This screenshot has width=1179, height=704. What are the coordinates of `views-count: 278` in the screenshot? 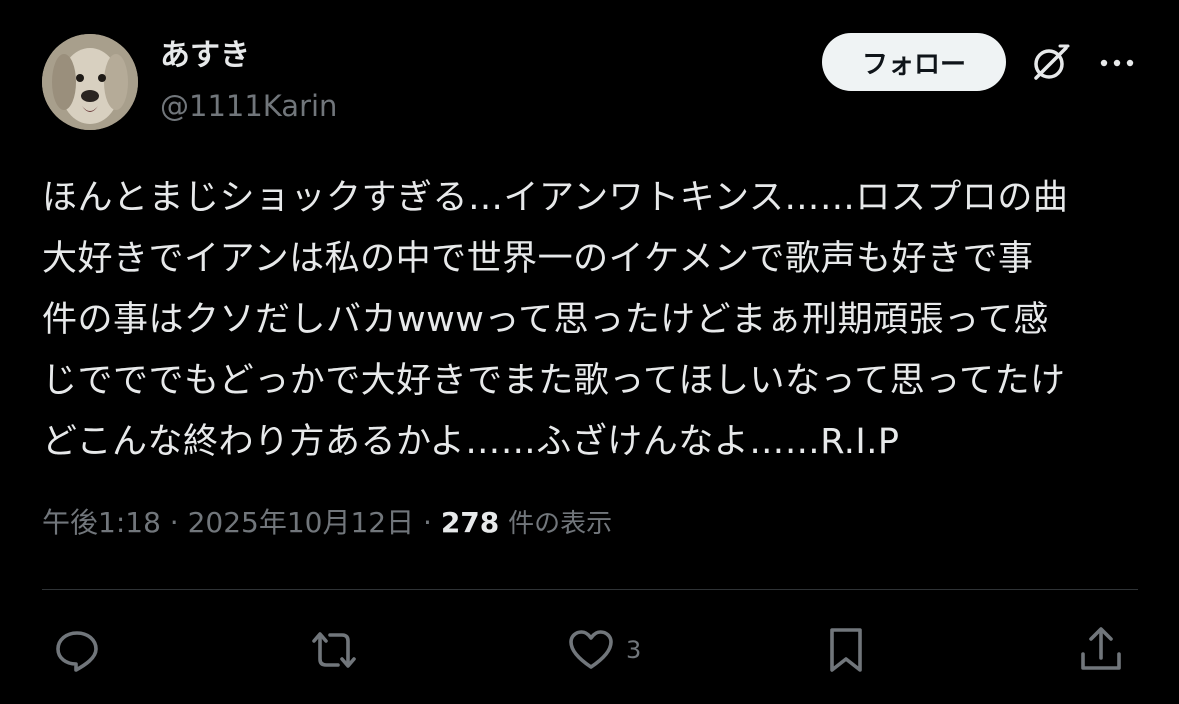 It's located at (470, 522).